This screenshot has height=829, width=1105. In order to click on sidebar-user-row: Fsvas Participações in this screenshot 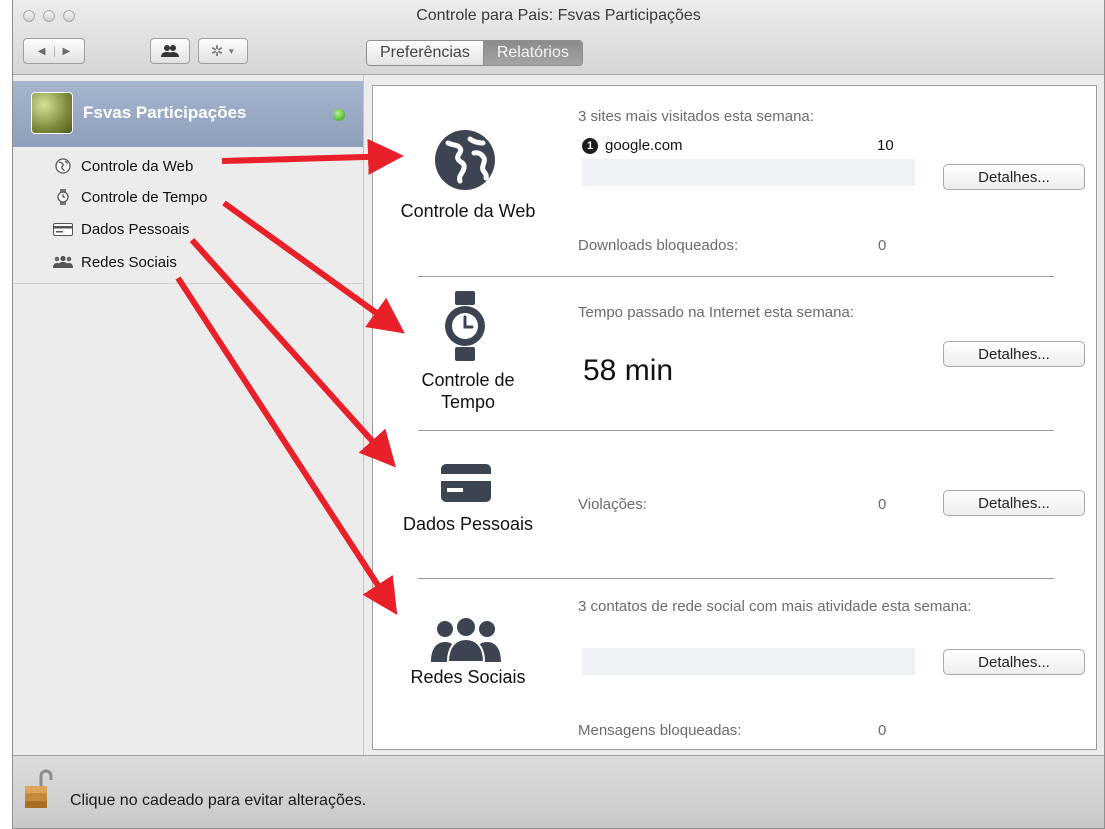, I will do `click(188, 114)`.